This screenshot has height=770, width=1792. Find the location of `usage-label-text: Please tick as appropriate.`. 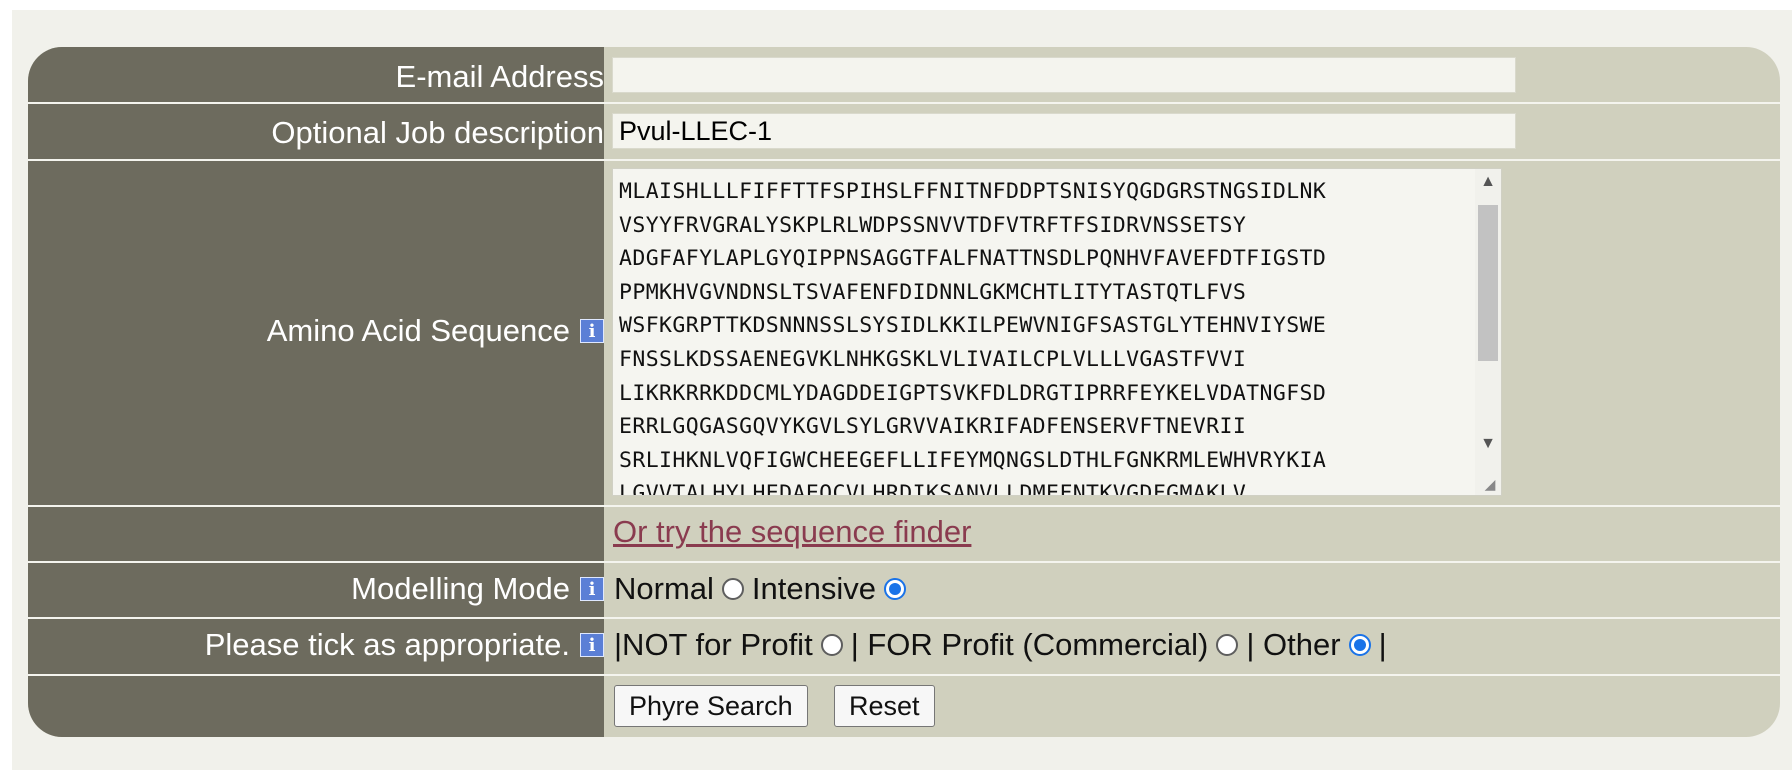

usage-label-text: Please tick as appropriate. is located at coordinates (387, 644).